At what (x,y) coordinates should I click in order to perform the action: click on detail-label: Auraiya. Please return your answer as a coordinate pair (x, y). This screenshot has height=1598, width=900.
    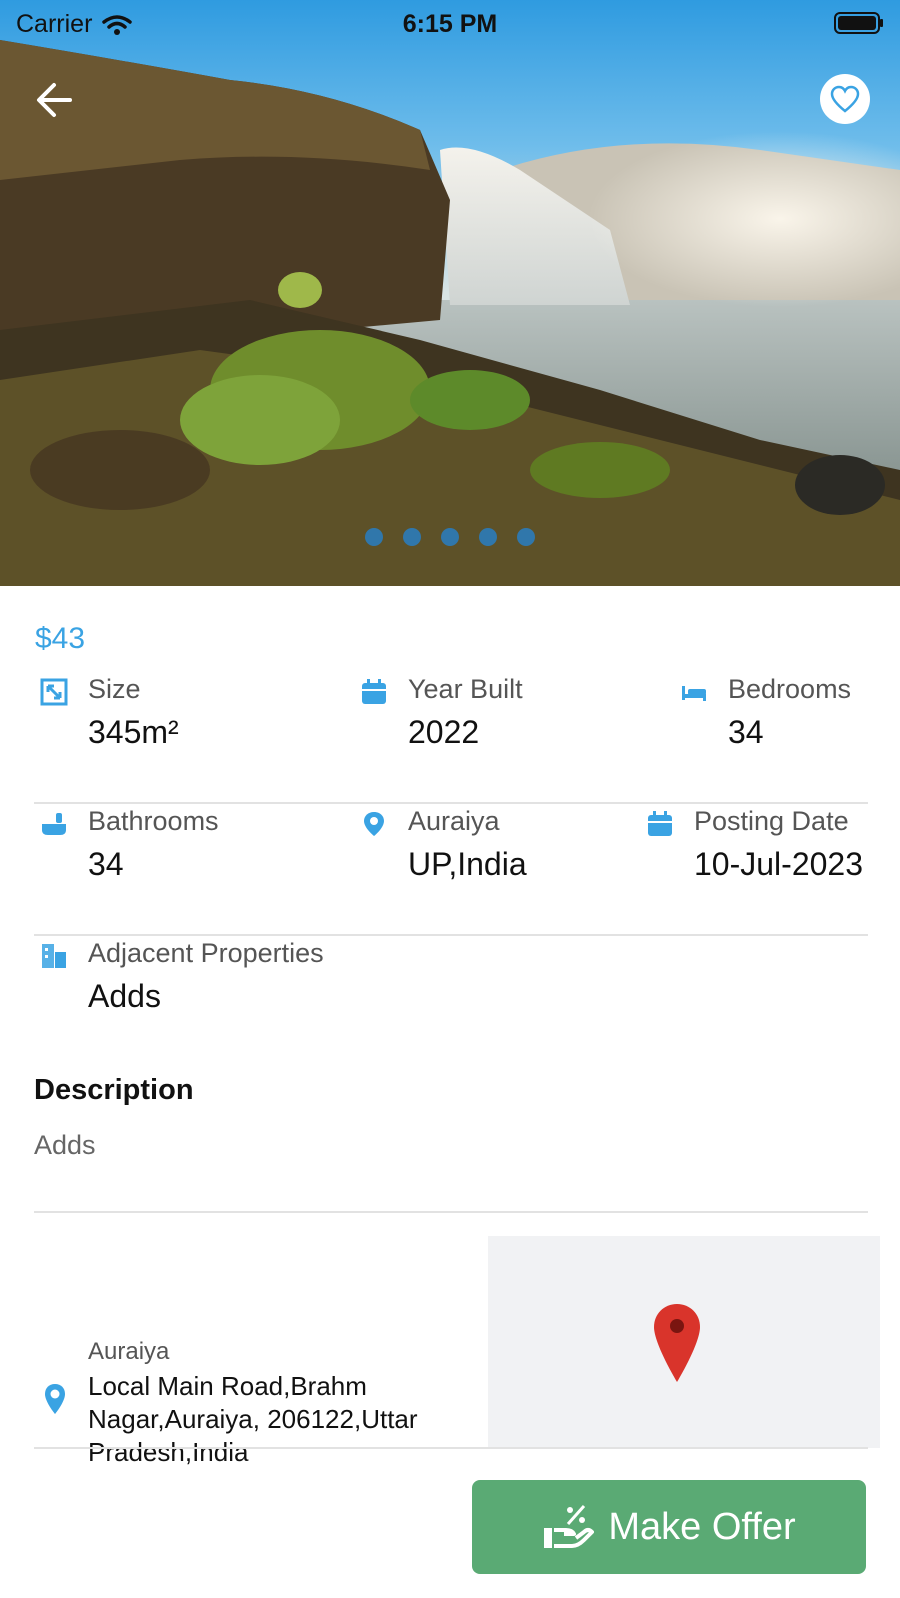
    Looking at the image, I should click on (454, 821).